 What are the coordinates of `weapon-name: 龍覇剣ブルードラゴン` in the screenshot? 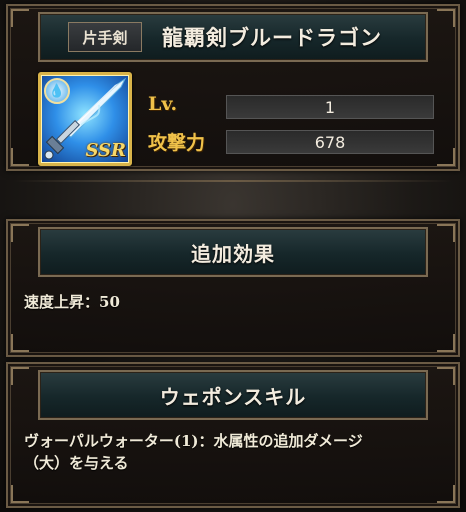 It's located at (272, 37).